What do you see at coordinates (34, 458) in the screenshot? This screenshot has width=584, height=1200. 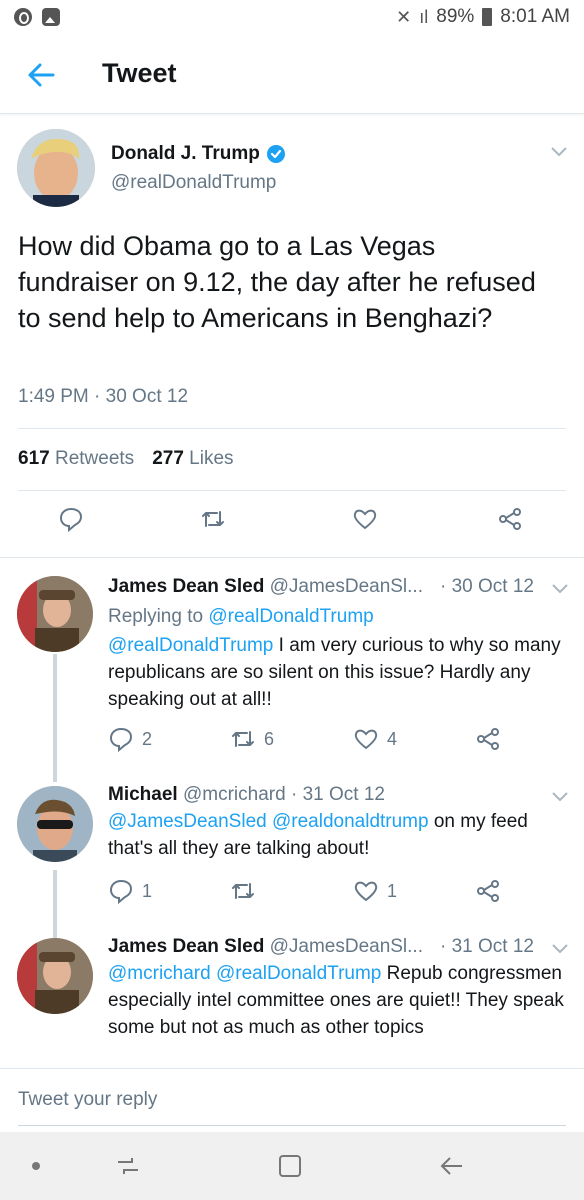 I see `retweets-count: 617` at bounding box center [34, 458].